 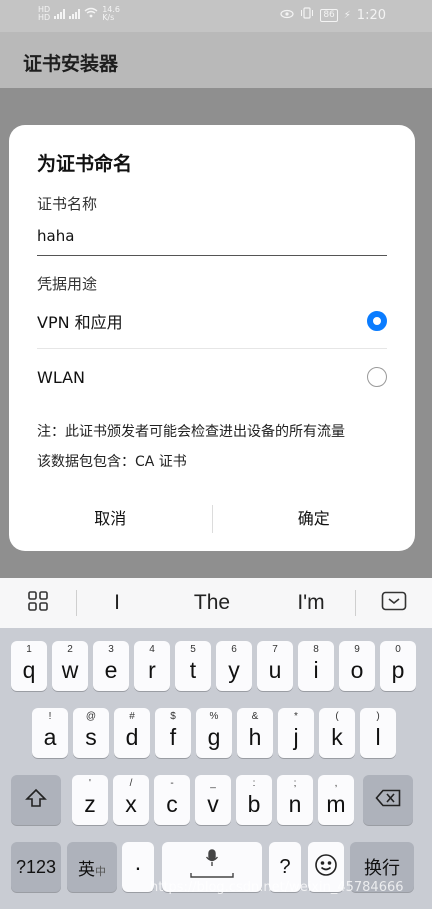 I want to click on key-i: 8i, so click(x=316, y=666).